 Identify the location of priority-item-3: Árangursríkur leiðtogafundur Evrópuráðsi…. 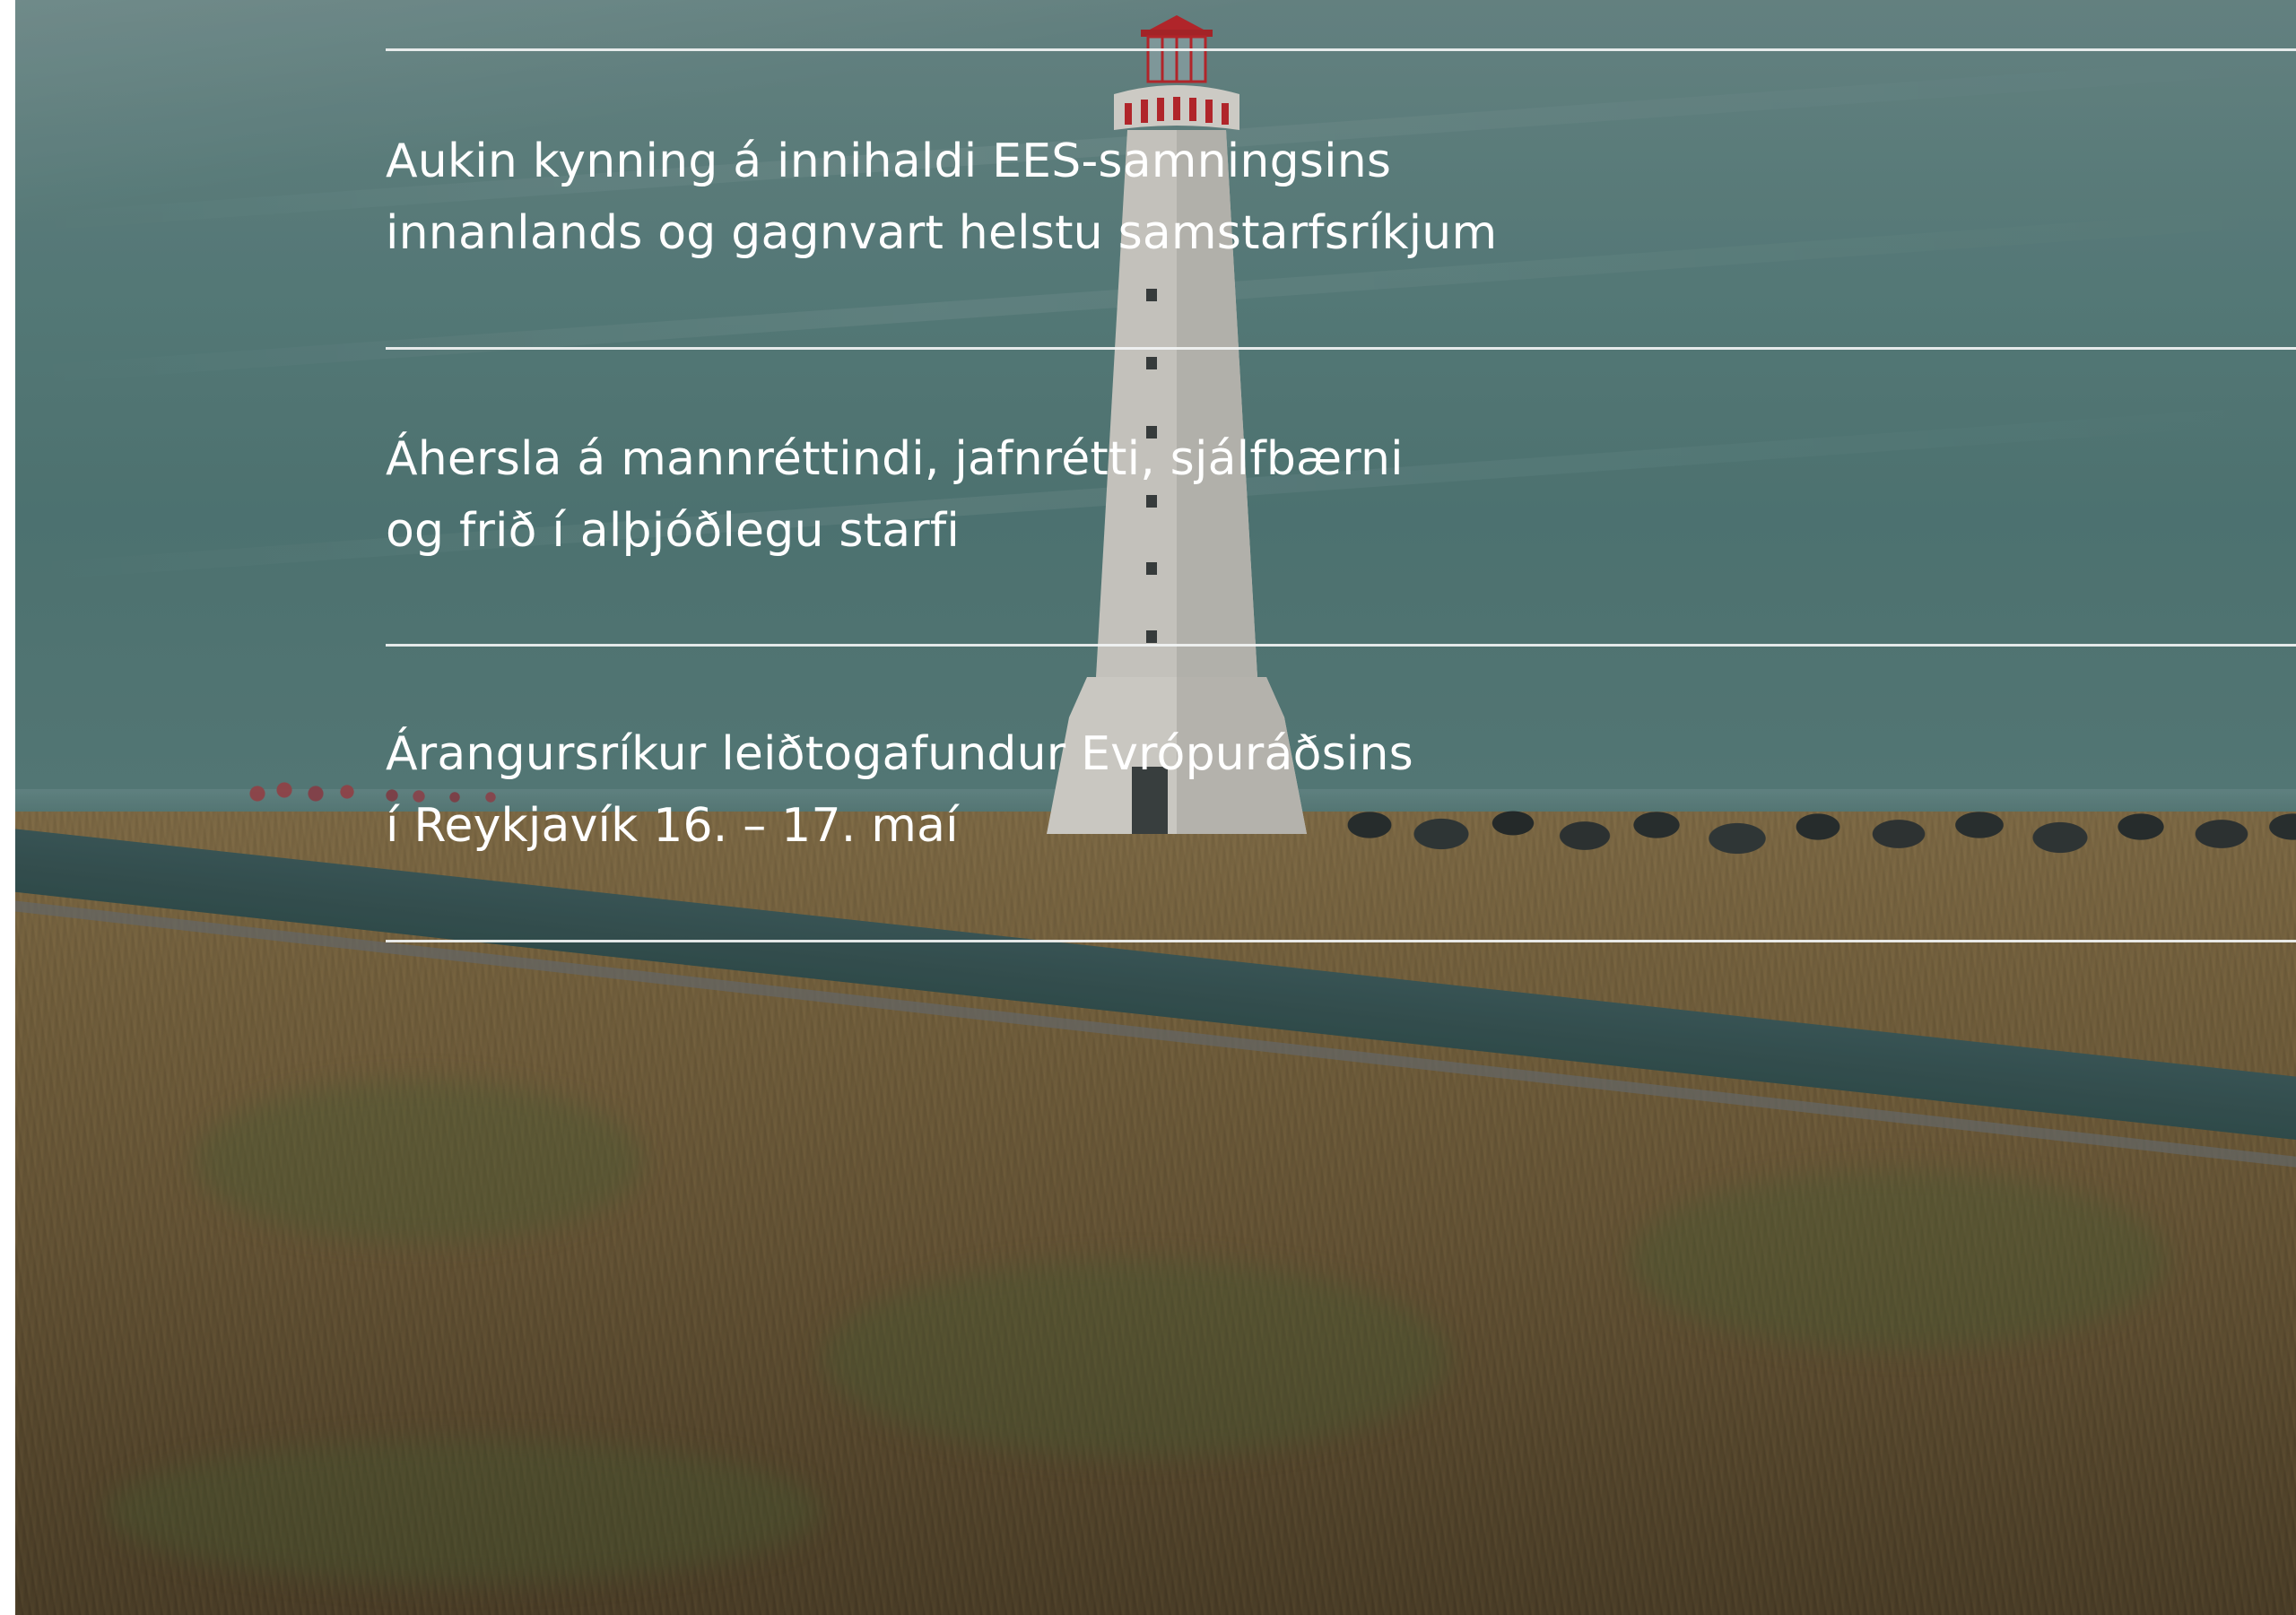
(1013, 790).